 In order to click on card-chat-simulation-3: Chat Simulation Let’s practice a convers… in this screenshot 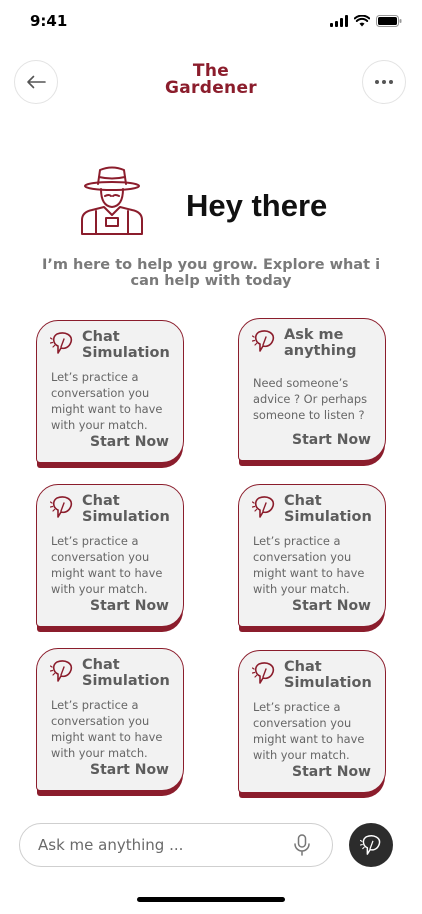, I will do `click(312, 555)`.